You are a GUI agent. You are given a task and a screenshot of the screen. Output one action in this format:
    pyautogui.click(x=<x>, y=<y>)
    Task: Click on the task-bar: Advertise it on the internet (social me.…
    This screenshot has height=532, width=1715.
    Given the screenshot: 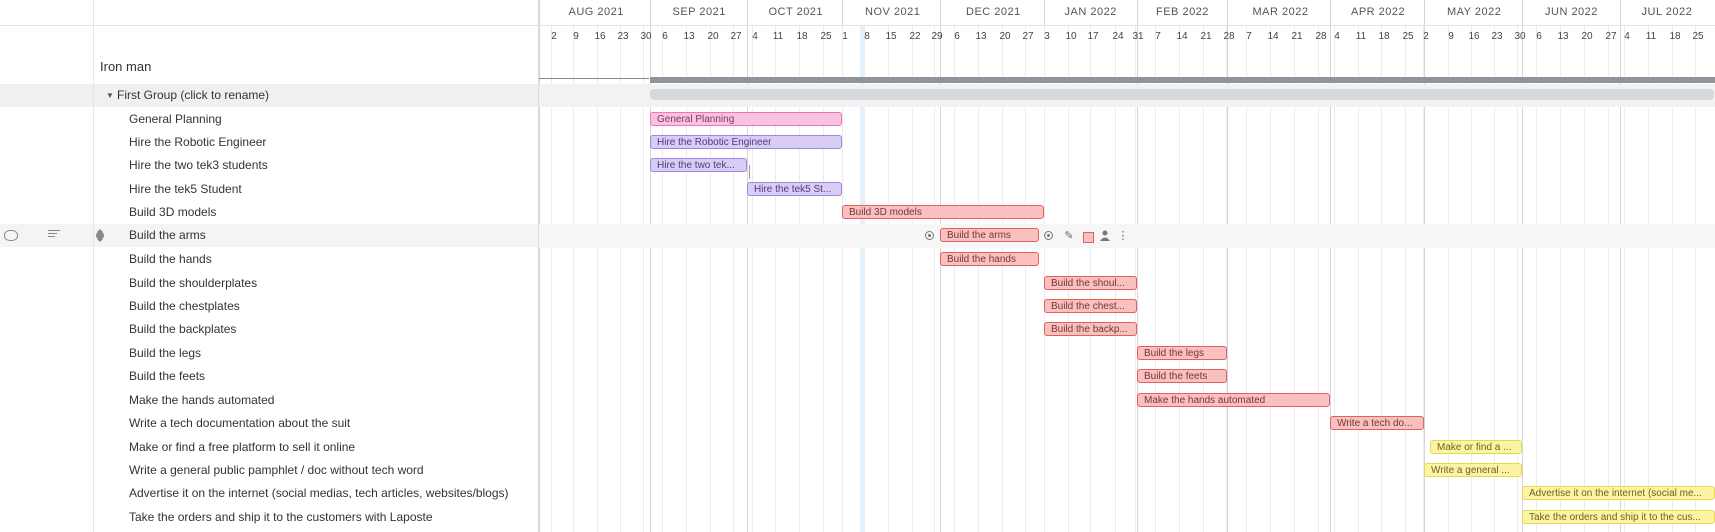 What is the action you would take?
    pyautogui.click(x=1618, y=493)
    